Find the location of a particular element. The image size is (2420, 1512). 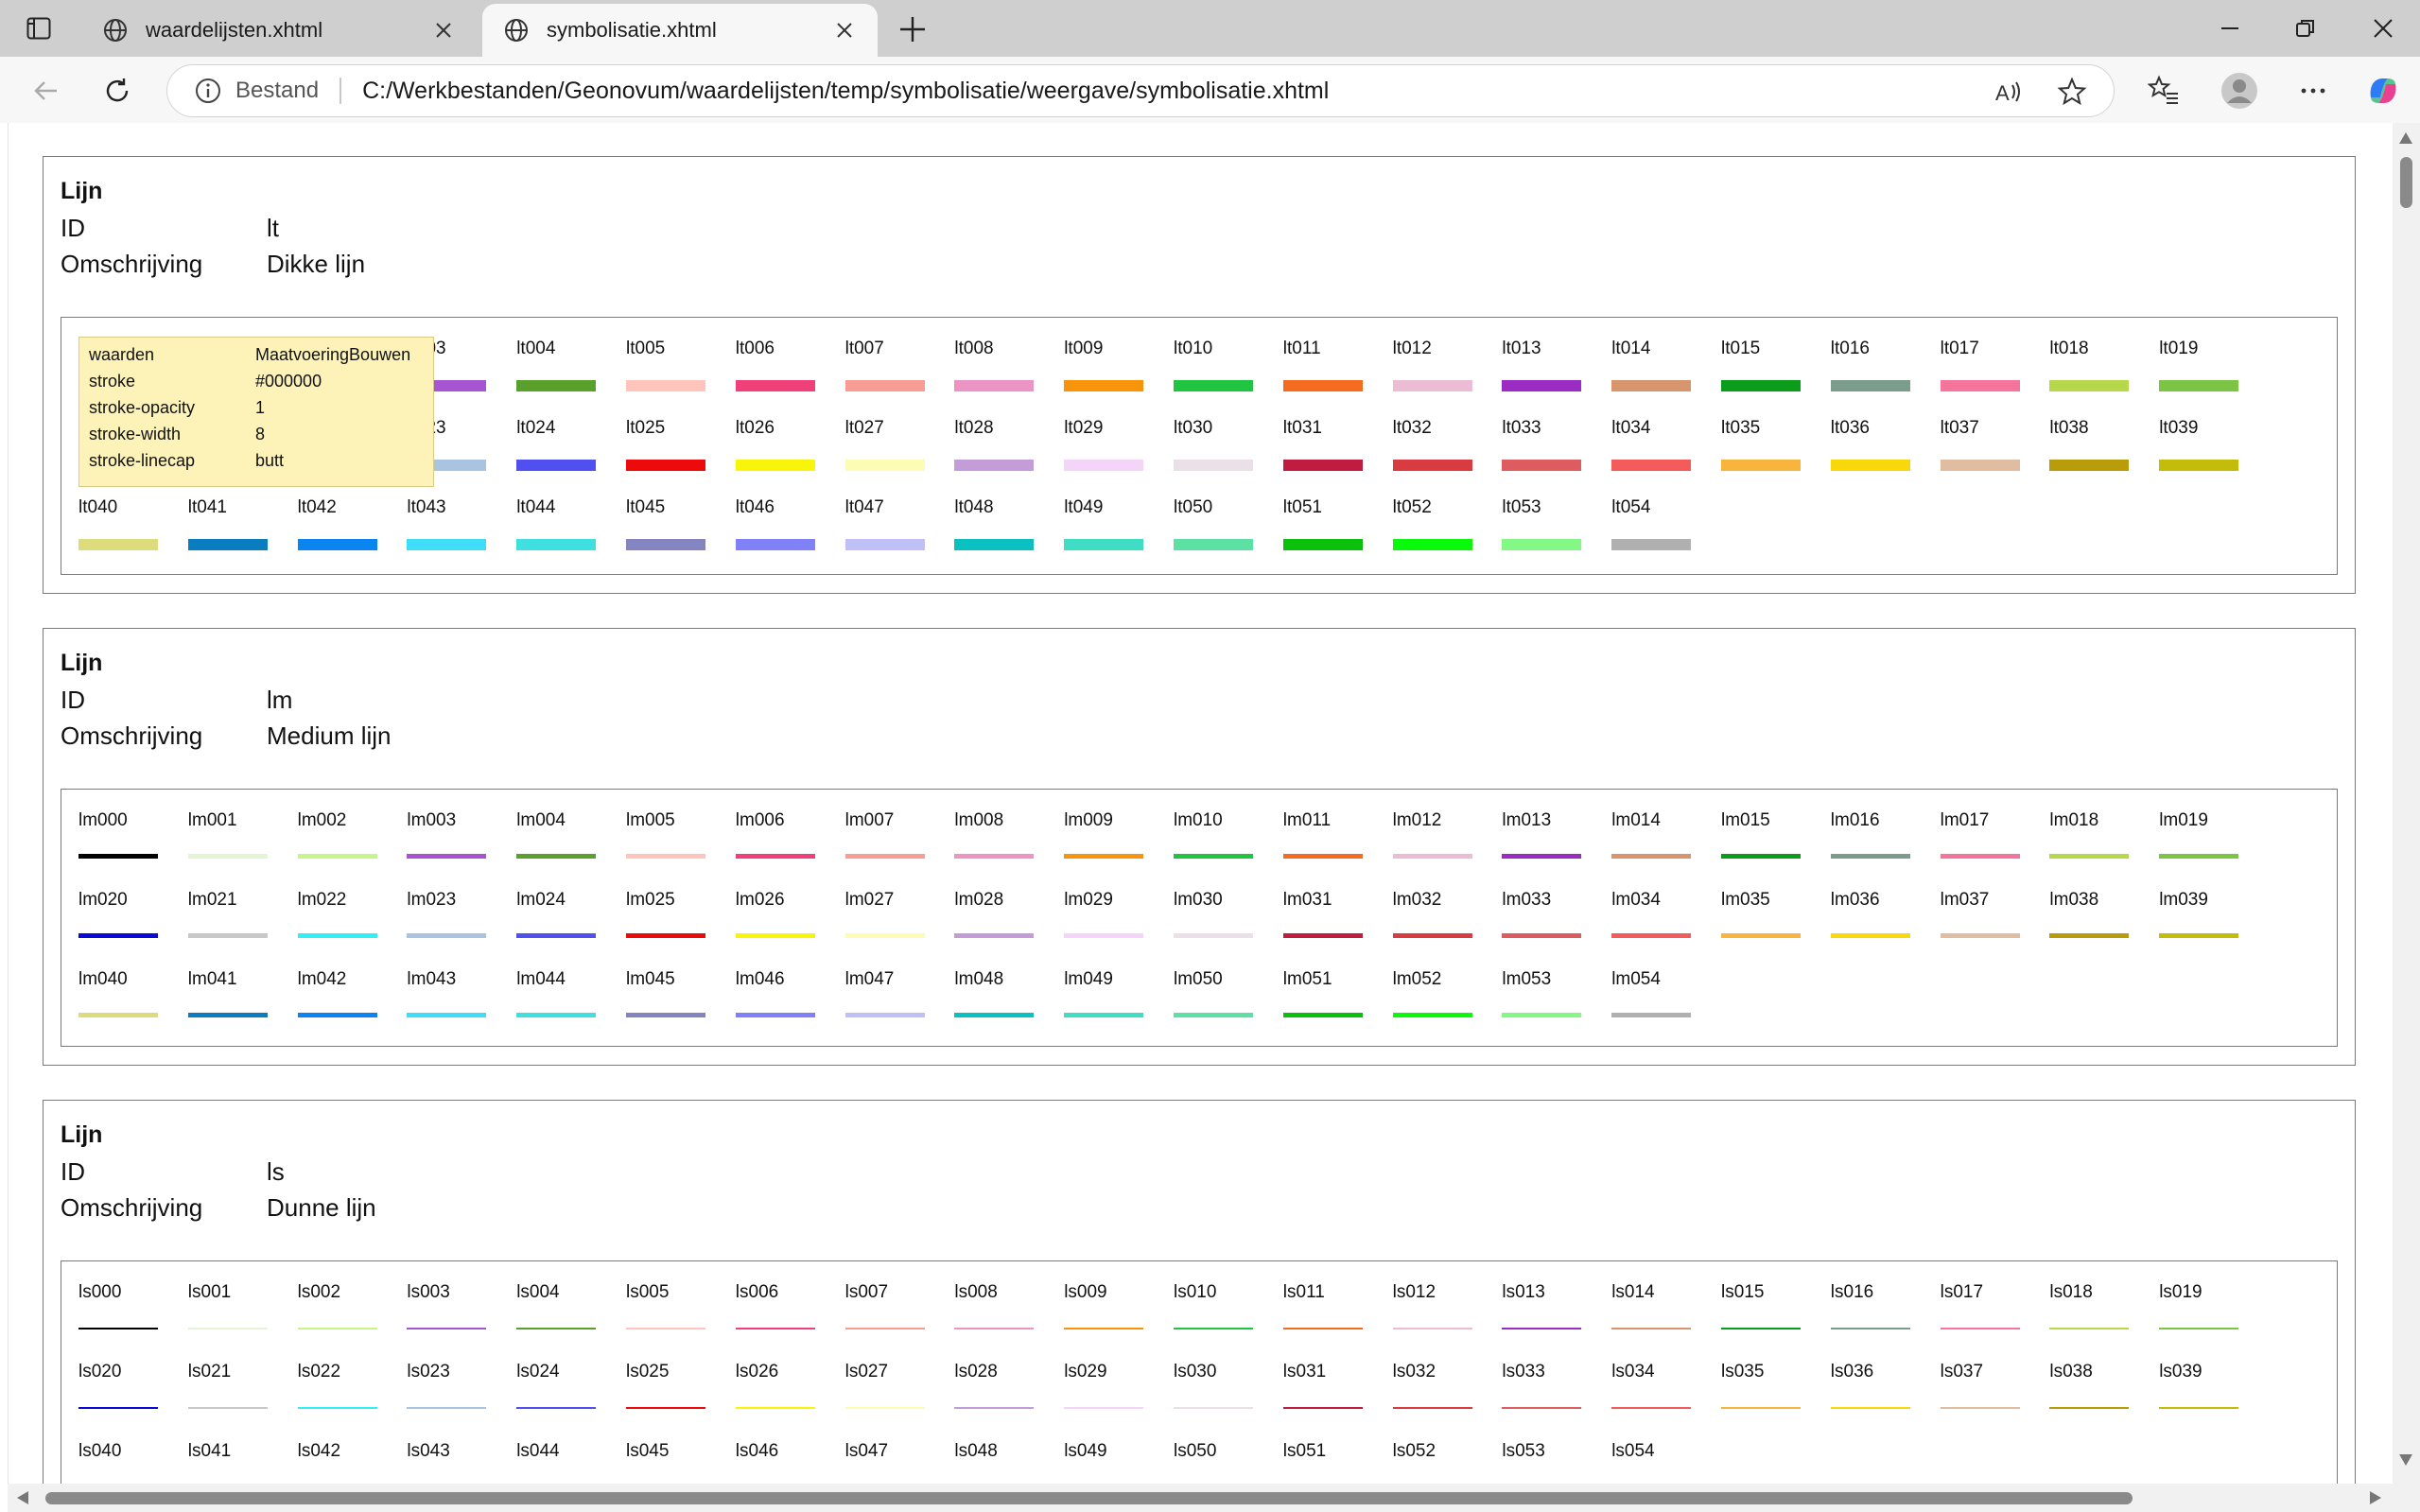

symbol-swatch: ls009 is located at coordinates (1111, 1311).